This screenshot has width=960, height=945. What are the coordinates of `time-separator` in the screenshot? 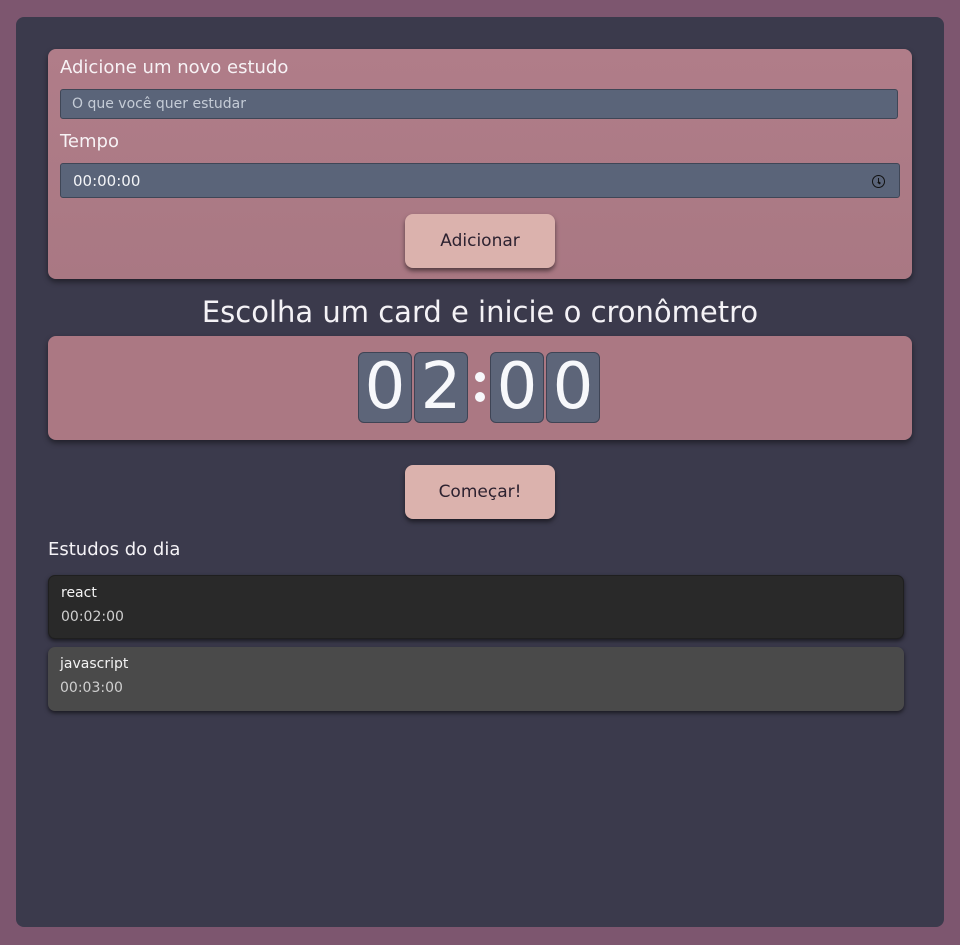 It's located at (480, 388).